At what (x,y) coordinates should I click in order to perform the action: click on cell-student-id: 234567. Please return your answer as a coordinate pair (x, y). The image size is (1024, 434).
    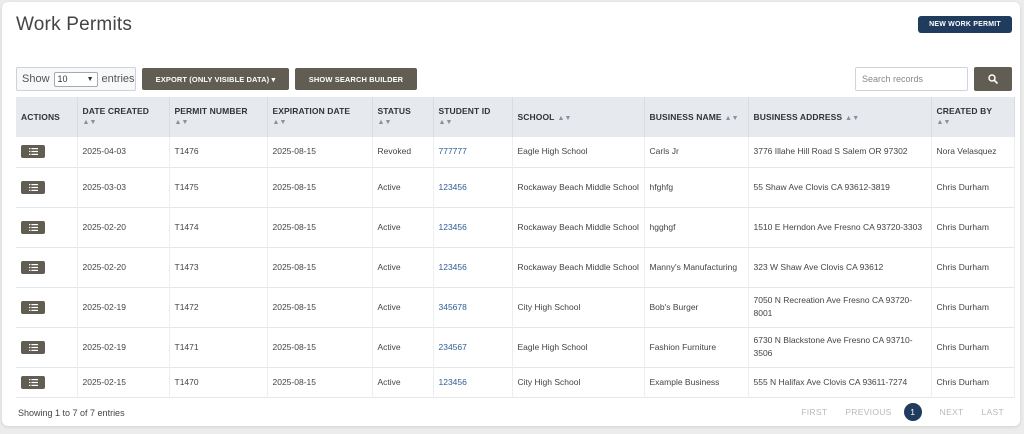
    Looking at the image, I should click on (473, 347).